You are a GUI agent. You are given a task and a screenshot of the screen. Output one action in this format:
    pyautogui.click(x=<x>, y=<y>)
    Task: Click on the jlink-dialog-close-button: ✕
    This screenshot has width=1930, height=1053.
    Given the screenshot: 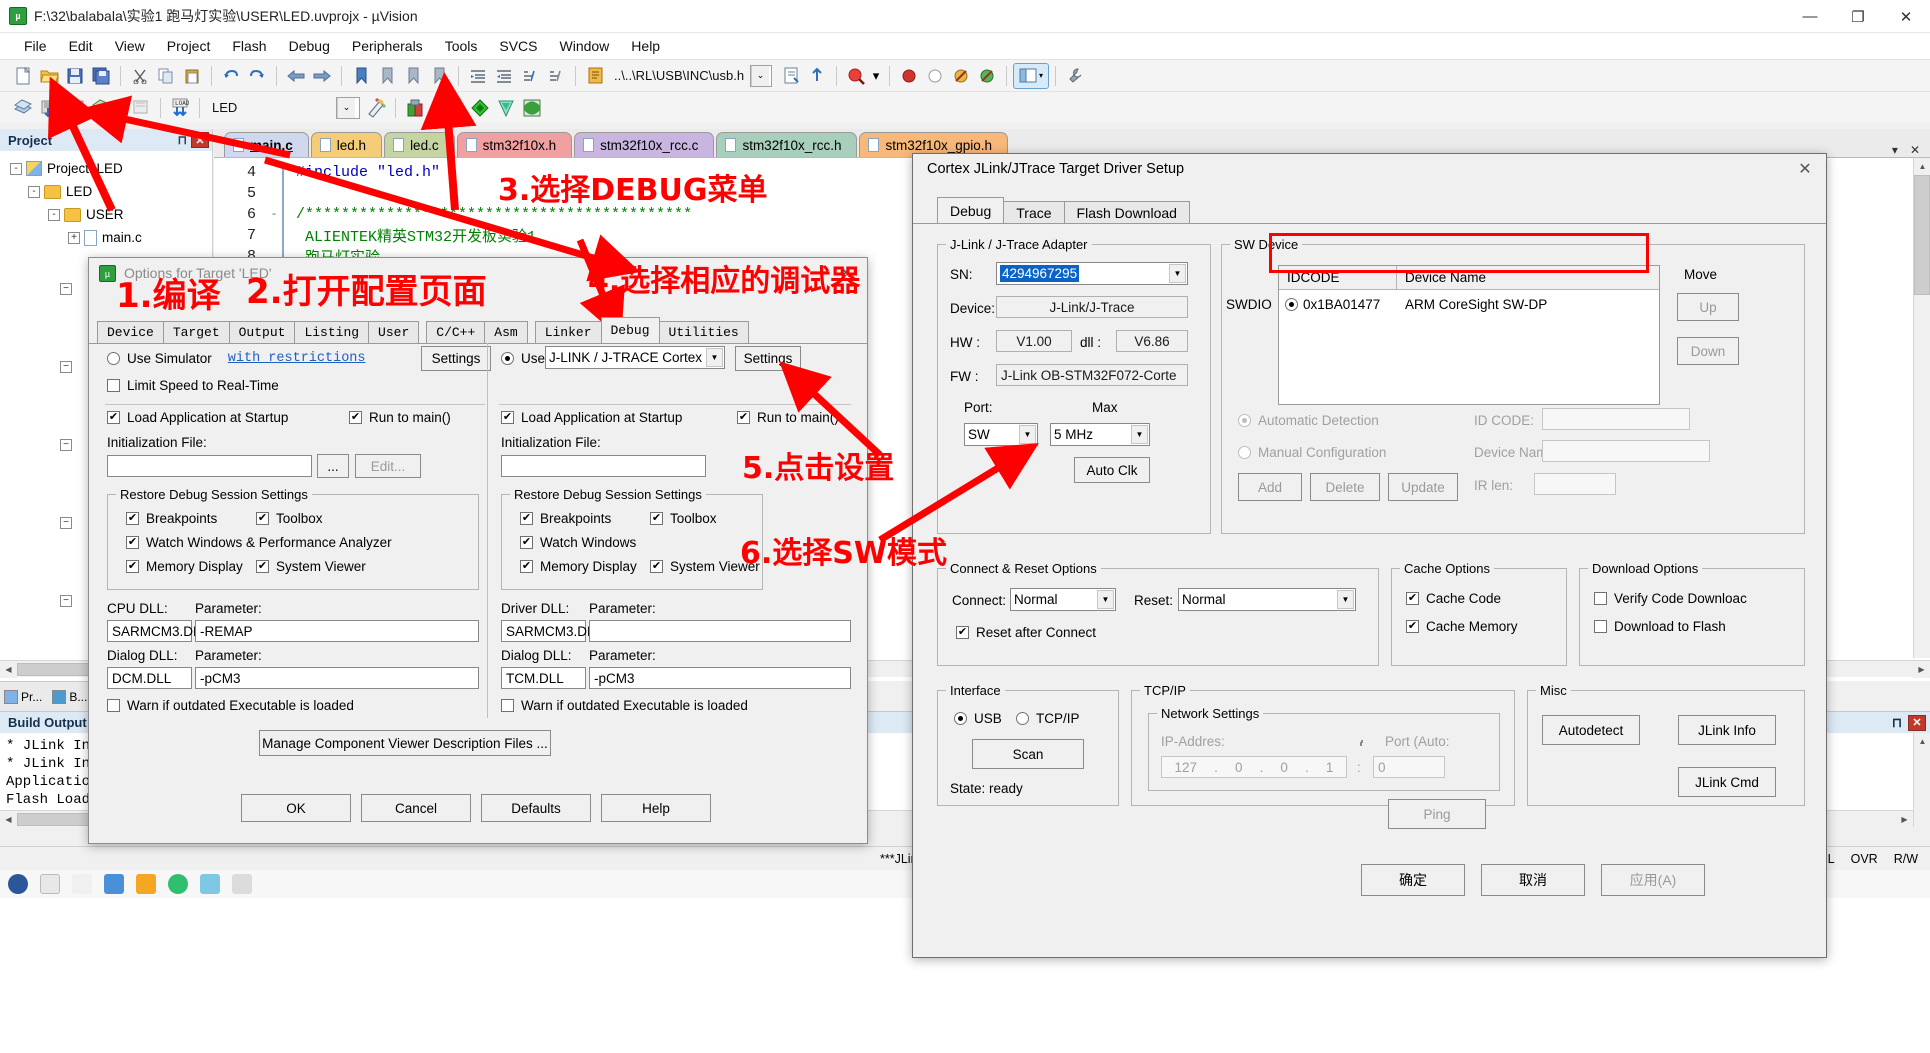 What is the action you would take?
    pyautogui.click(x=1805, y=169)
    